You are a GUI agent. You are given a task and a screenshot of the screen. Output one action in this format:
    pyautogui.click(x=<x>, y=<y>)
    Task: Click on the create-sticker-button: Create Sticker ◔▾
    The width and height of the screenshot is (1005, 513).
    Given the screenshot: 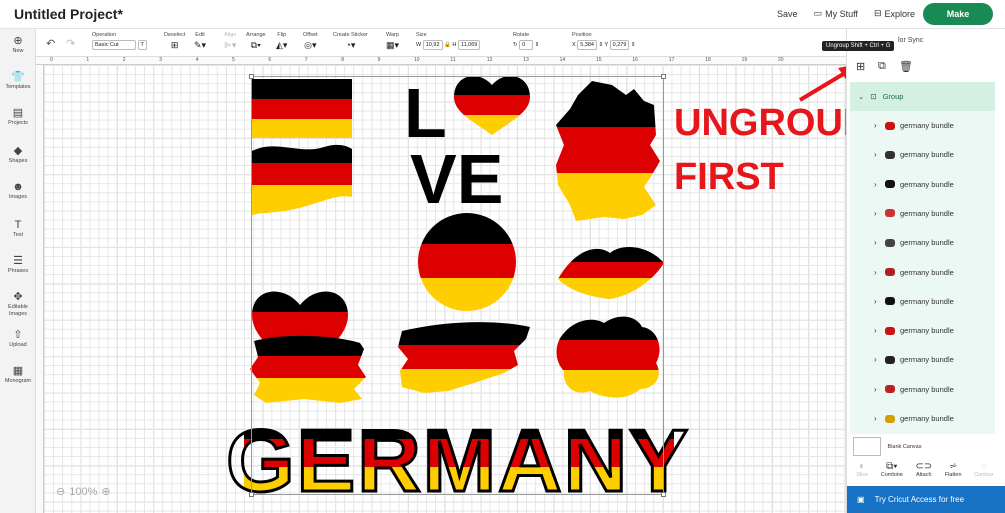 What is the action you would take?
    pyautogui.click(x=350, y=41)
    